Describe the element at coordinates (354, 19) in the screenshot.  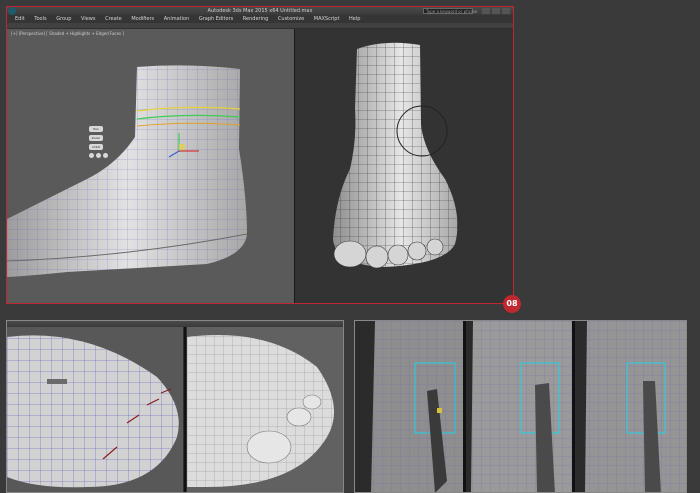
I see `menu-item-help: Help` at that location.